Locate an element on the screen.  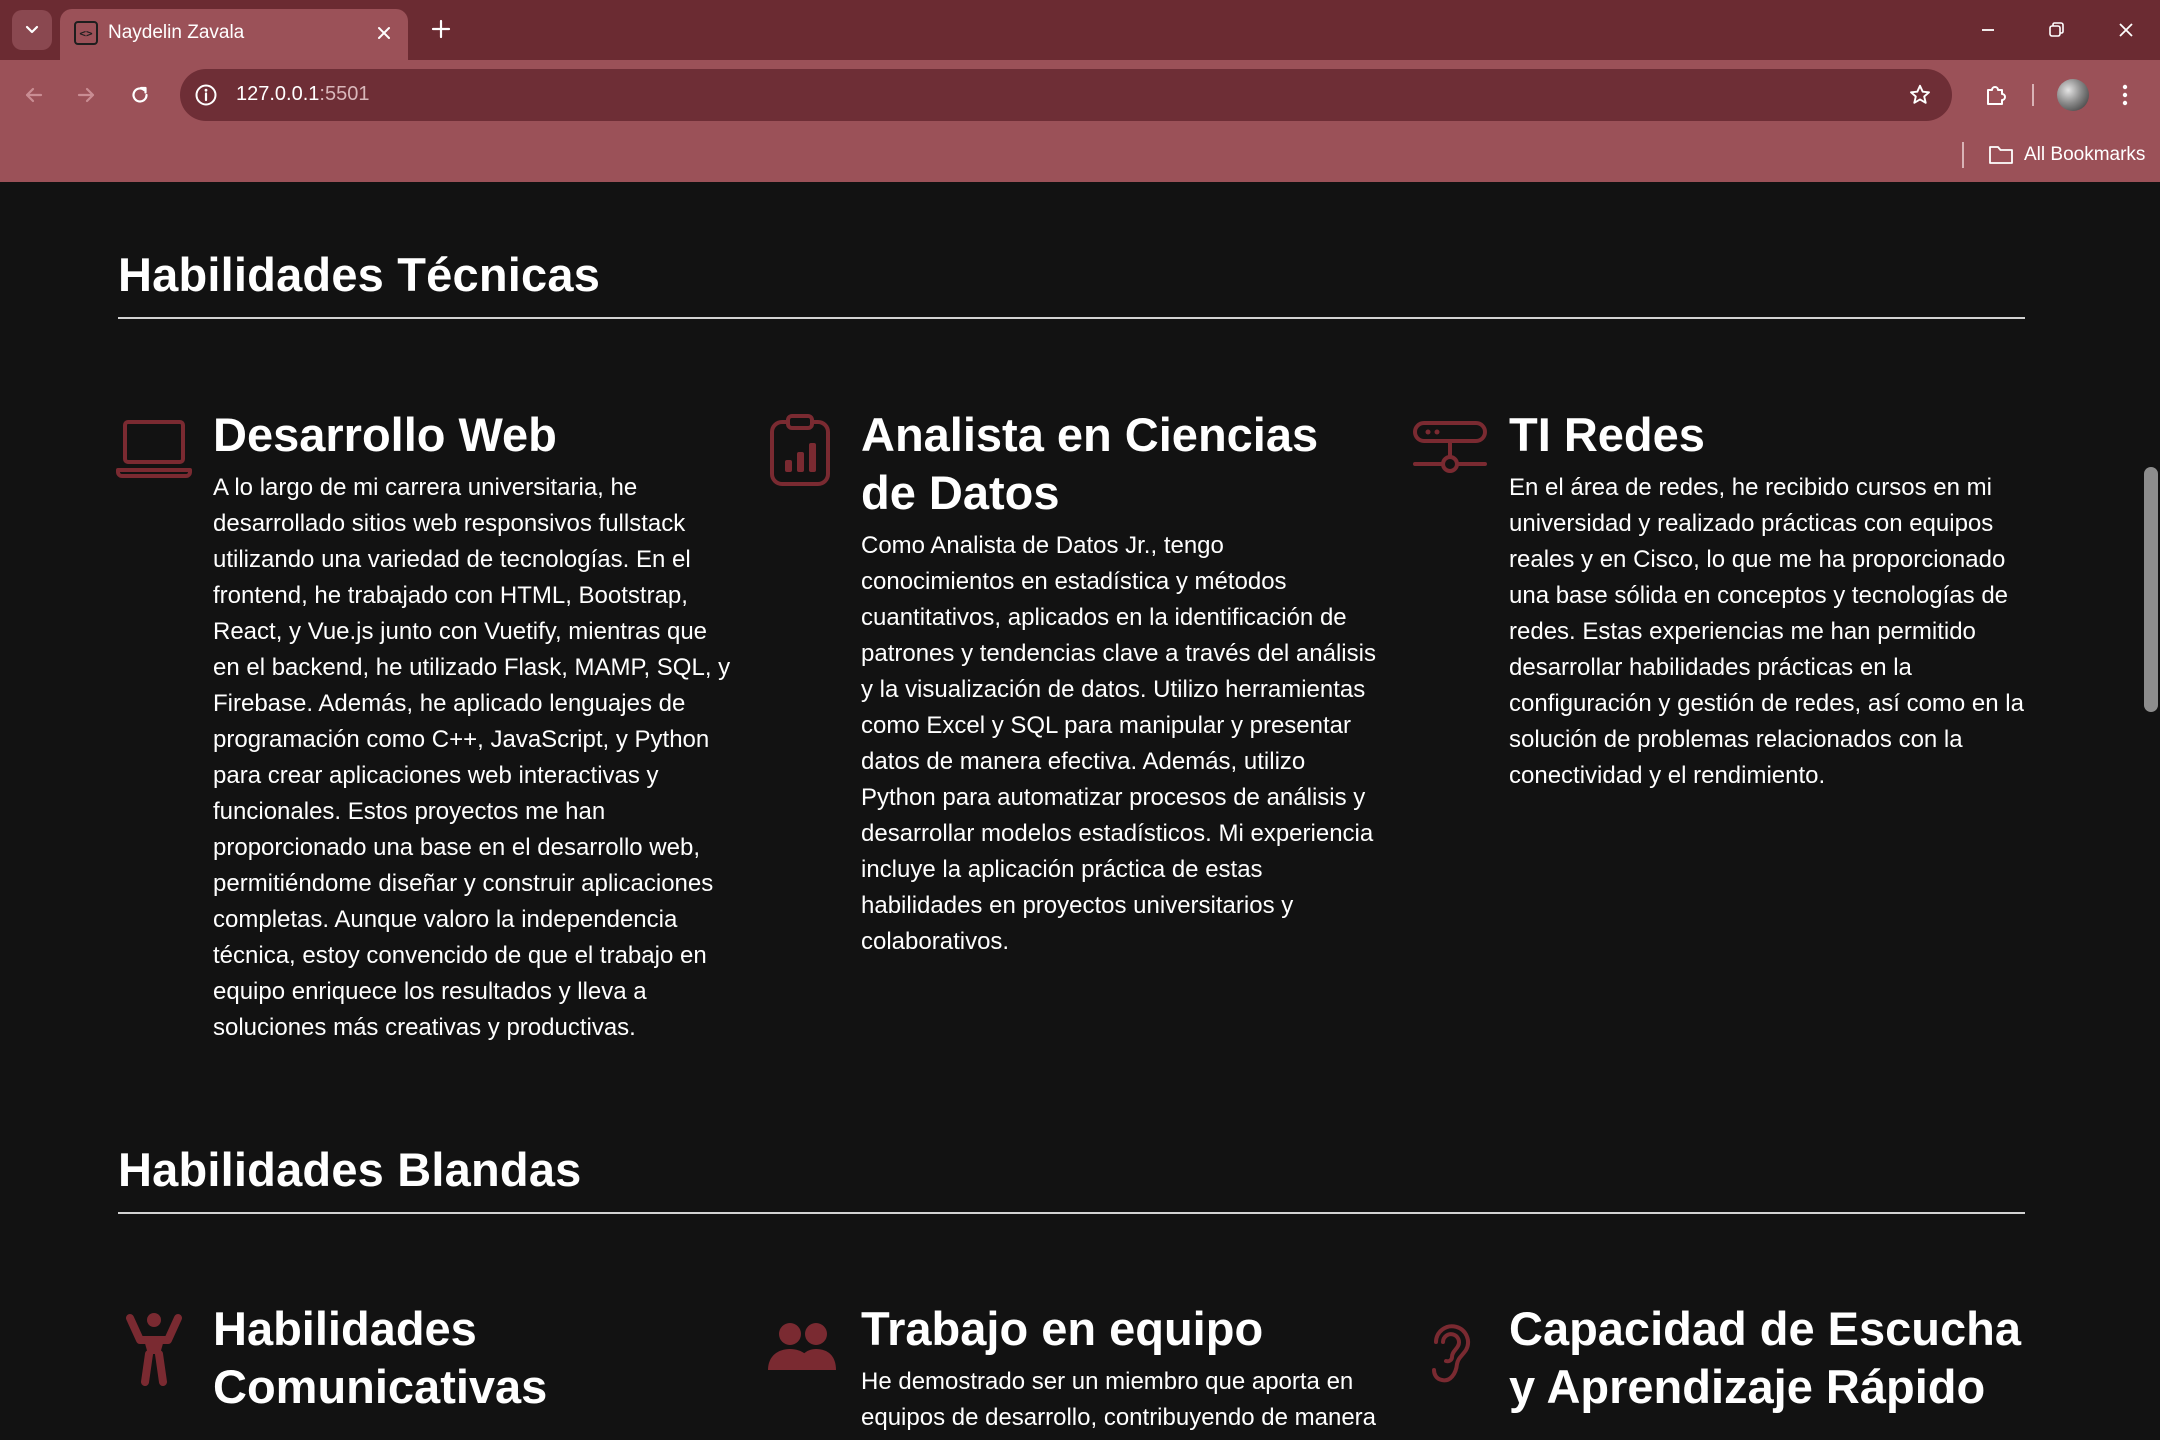
star-icon is located at coordinates (1920, 94).